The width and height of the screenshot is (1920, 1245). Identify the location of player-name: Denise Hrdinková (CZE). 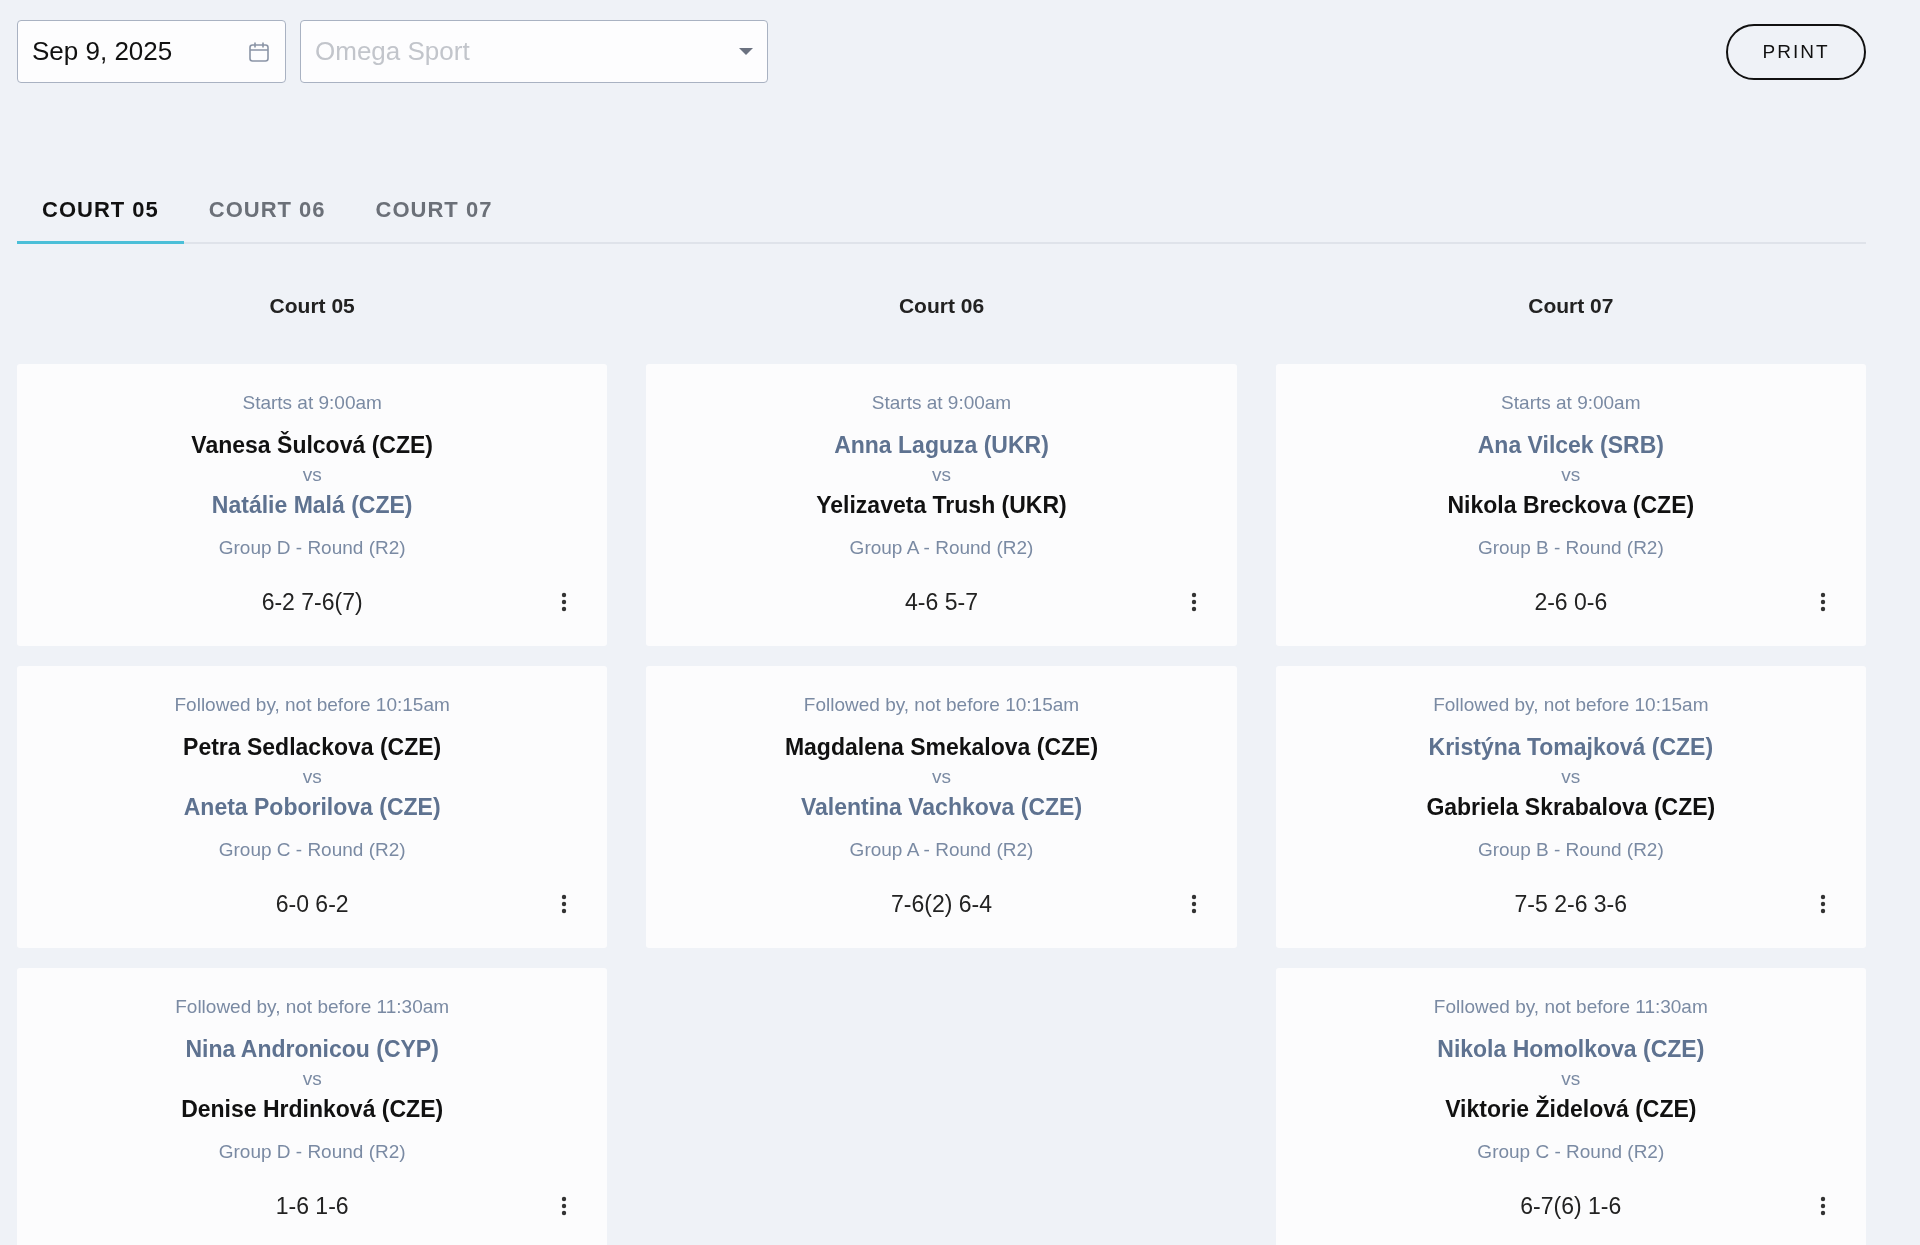
(312, 1109).